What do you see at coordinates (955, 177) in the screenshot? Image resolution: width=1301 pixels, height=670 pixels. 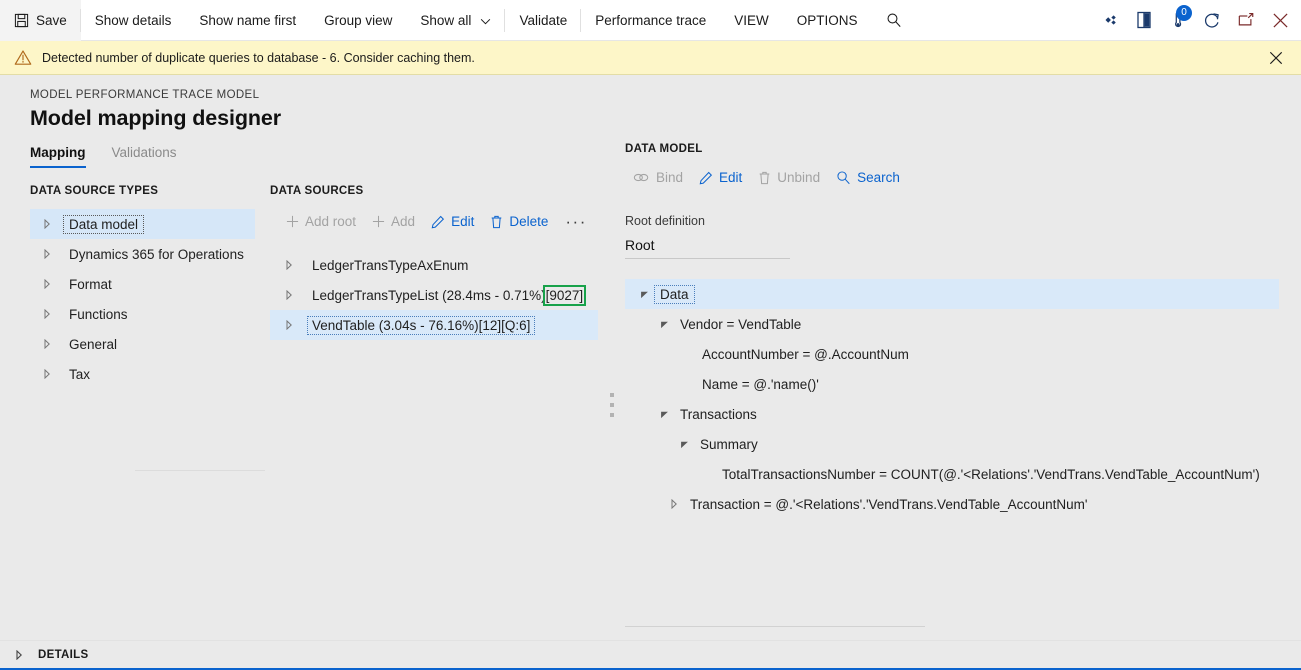 I see `data-model-command-bar: Bind Edit Unbind Search` at bounding box center [955, 177].